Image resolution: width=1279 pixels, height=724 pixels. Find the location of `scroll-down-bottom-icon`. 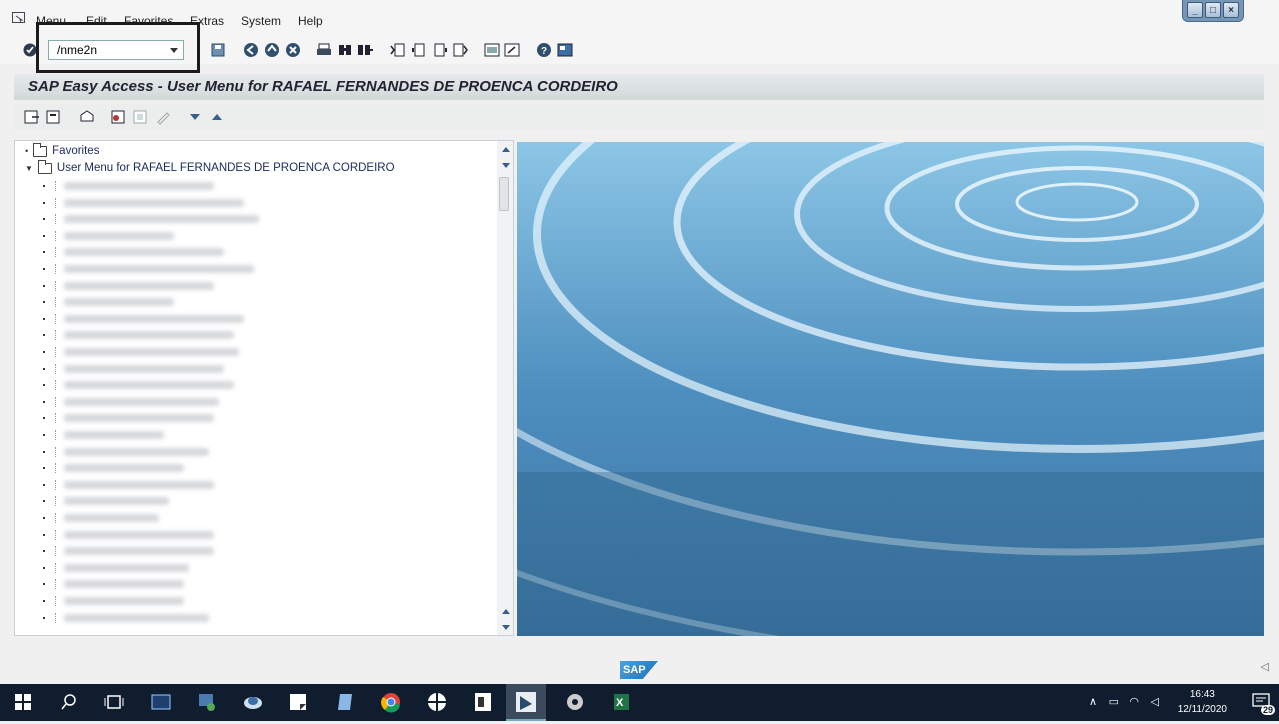

scroll-down-bottom-icon is located at coordinates (506, 627).